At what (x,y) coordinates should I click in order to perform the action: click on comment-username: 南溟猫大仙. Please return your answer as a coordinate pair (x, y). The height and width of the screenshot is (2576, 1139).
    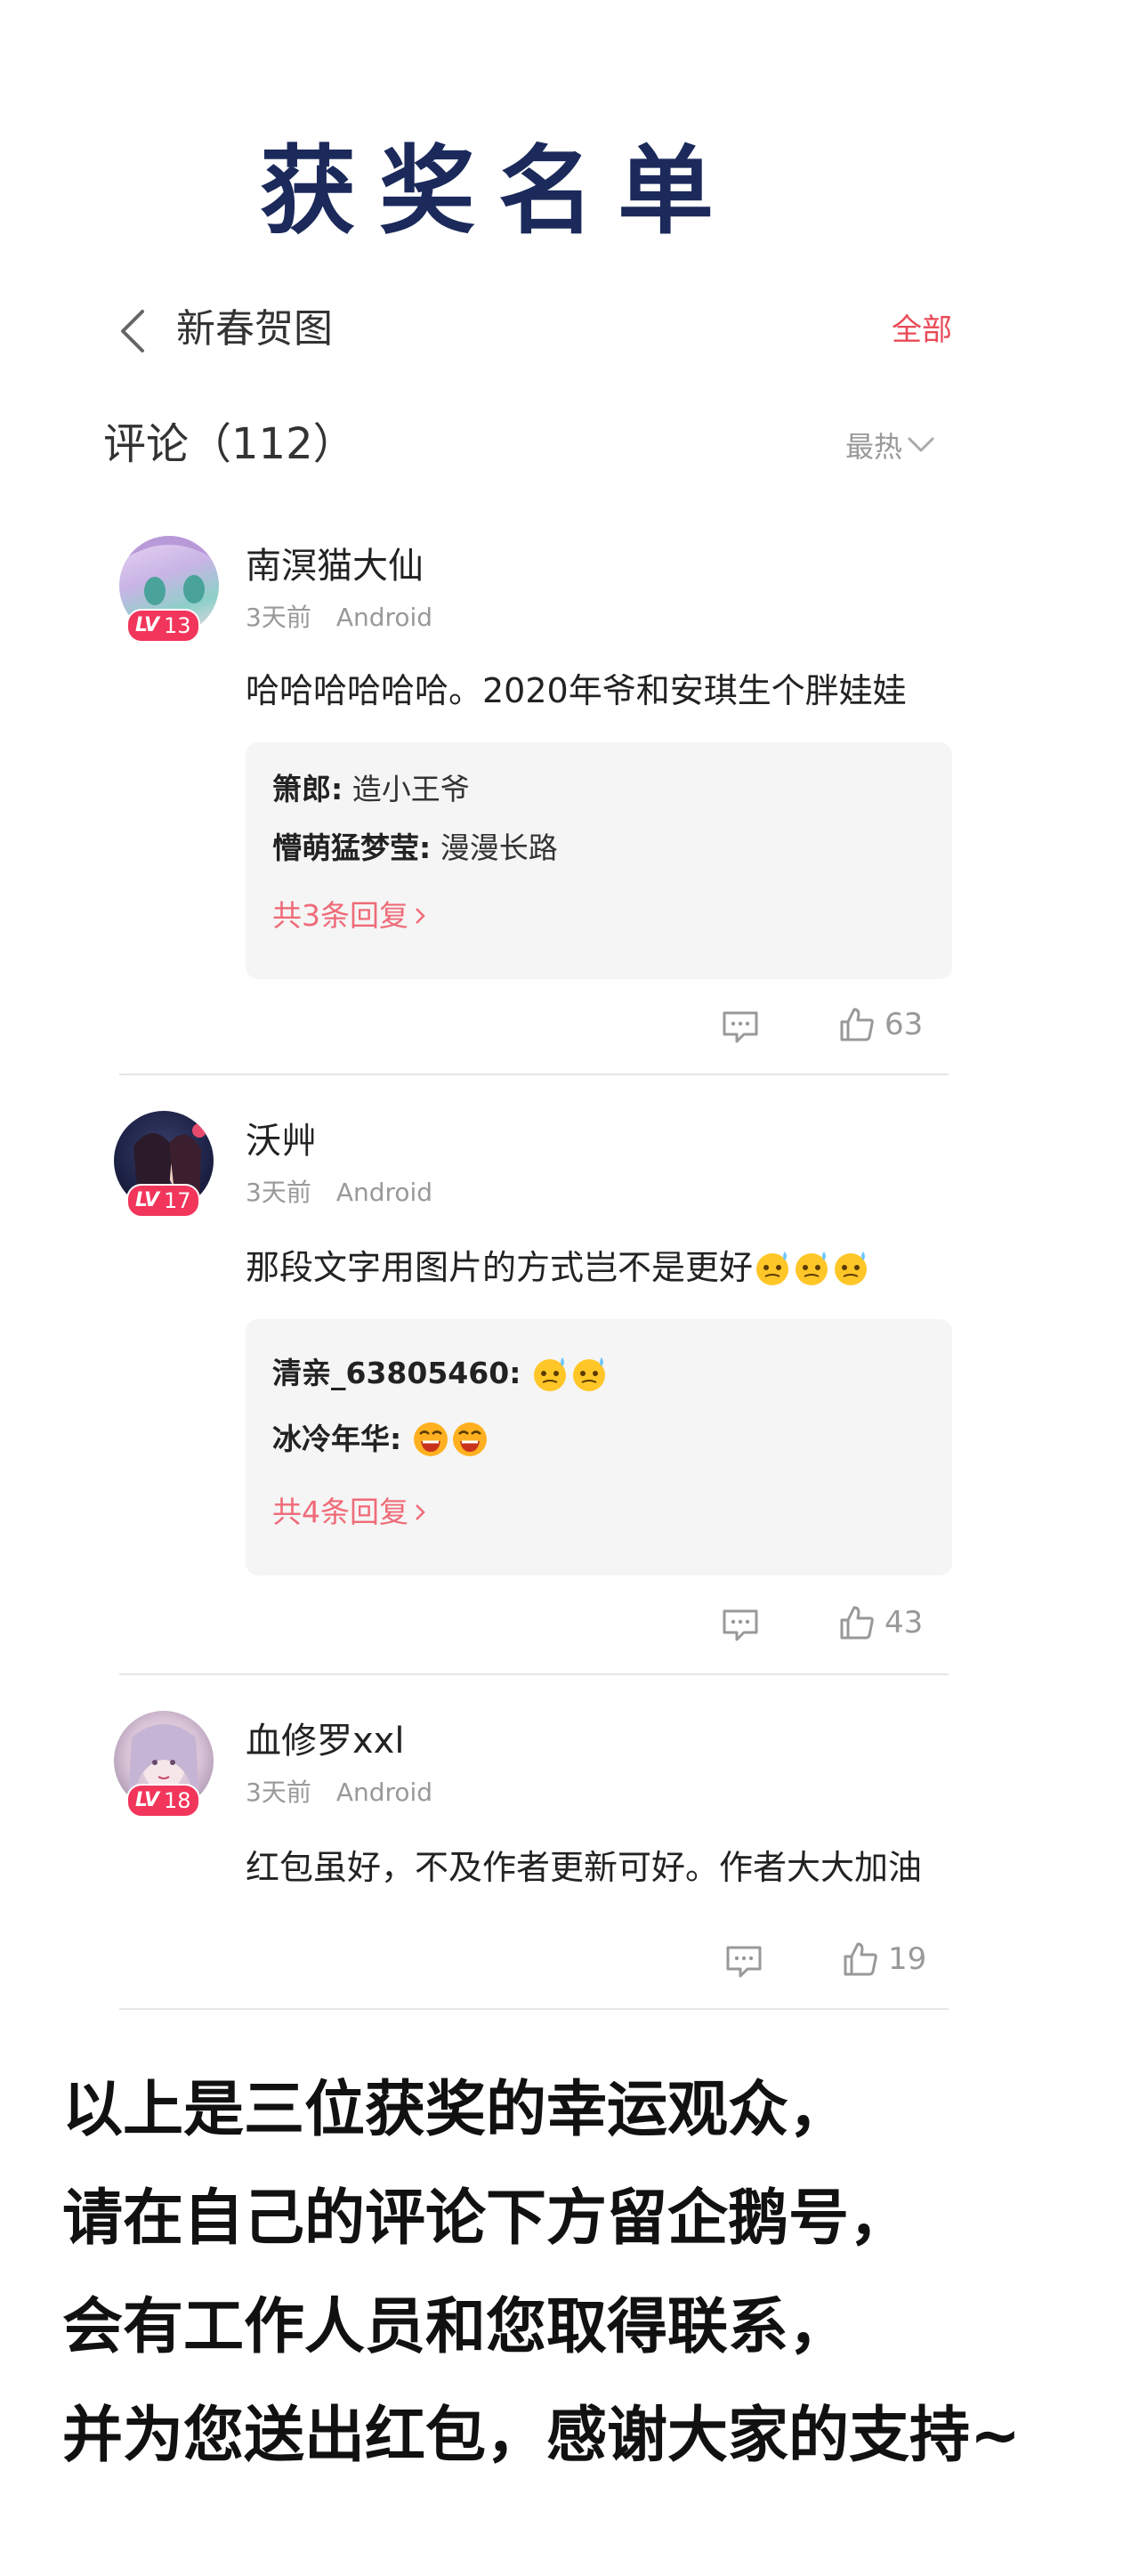
    Looking at the image, I should click on (335, 566).